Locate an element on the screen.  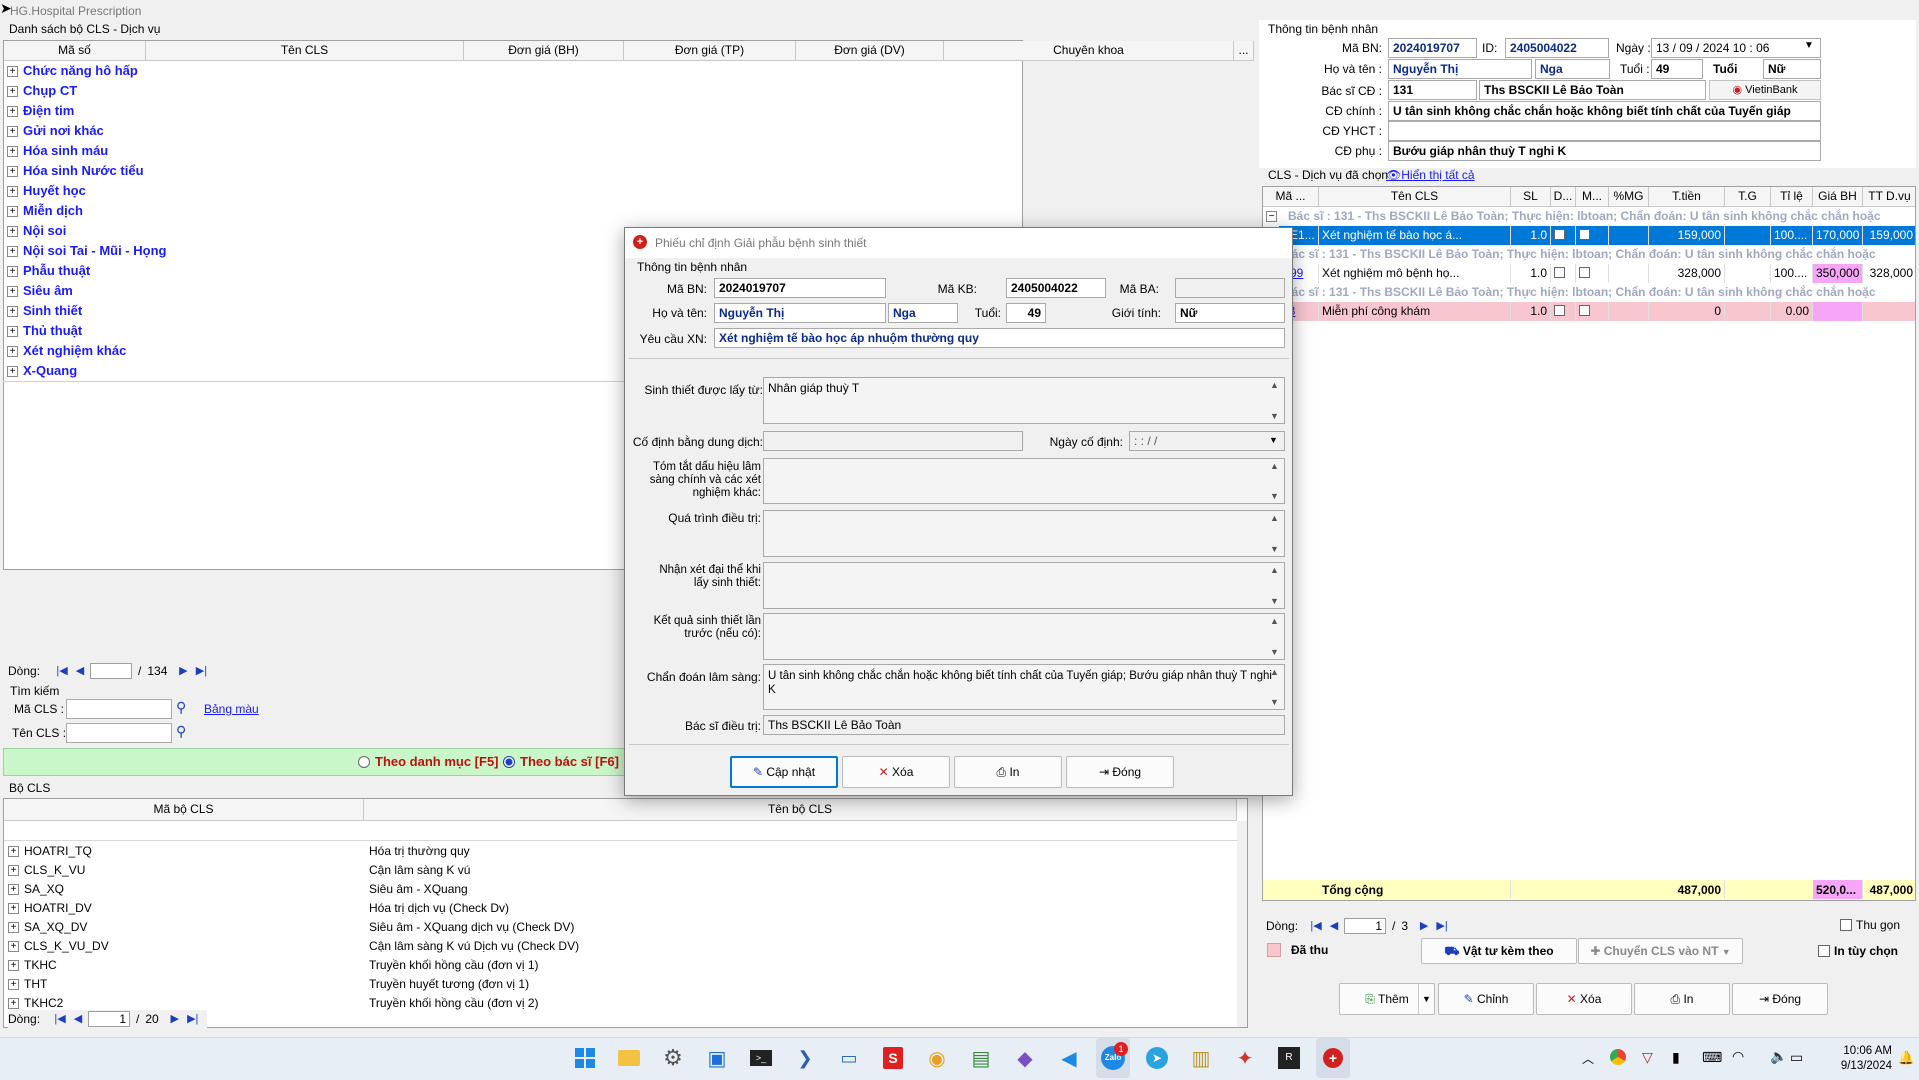
pager-input is located at coordinates (111, 671).